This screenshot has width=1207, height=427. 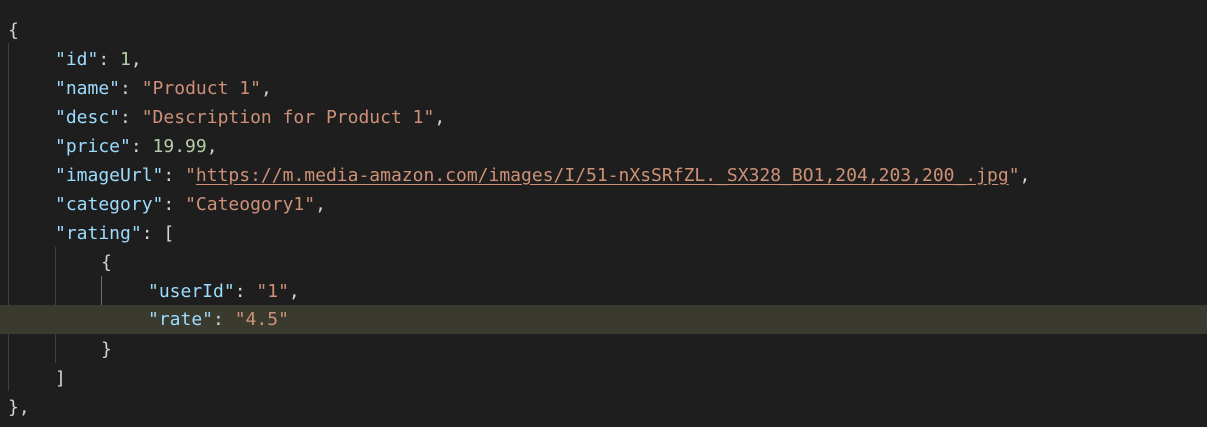 What do you see at coordinates (109, 175) in the screenshot?
I see `json-key-imageUrl: "imageUrl"` at bounding box center [109, 175].